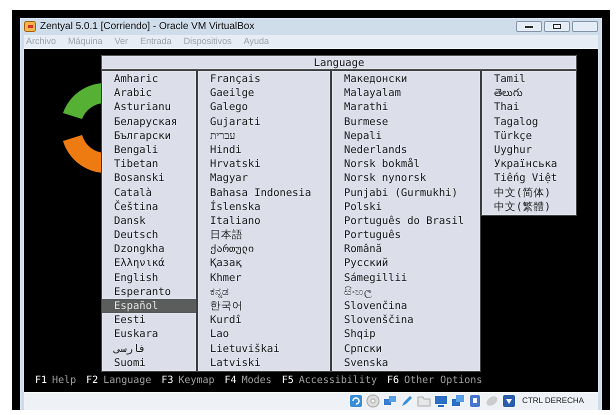  What do you see at coordinates (149, 79) in the screenshot?
I see `language-option: Amharic` at bounding box center [149, 79].